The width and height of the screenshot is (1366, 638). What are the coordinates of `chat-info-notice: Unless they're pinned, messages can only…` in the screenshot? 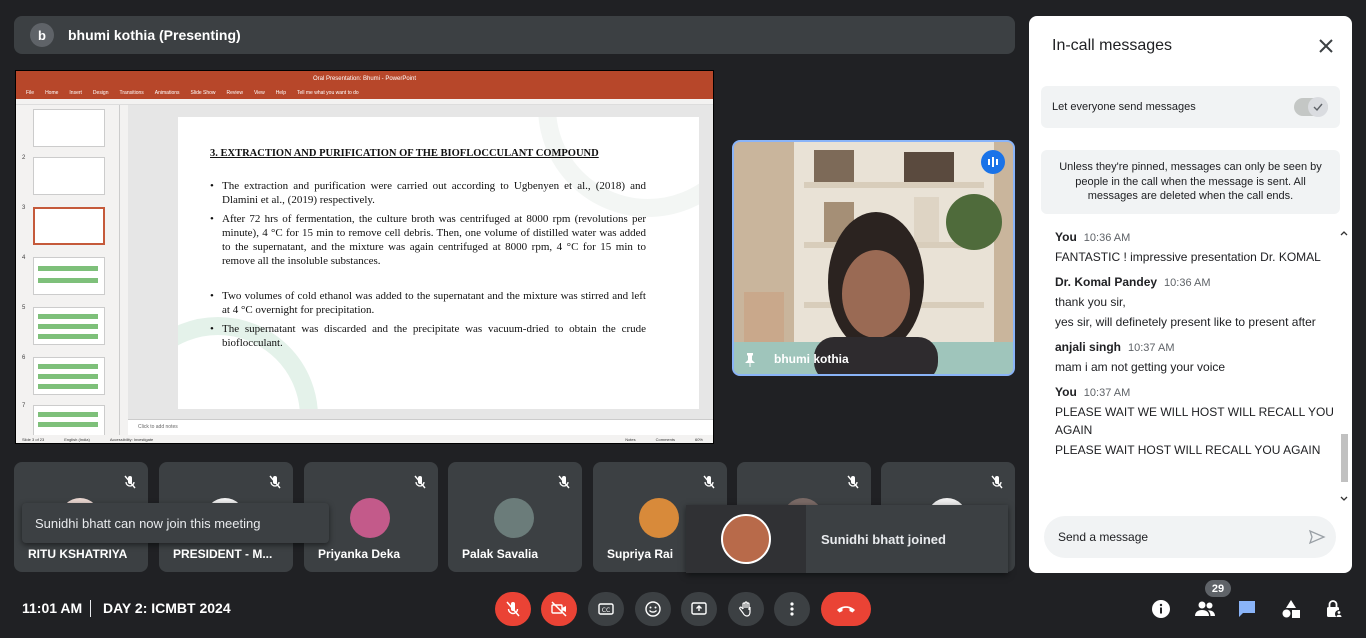 It's located at (1190, 182).